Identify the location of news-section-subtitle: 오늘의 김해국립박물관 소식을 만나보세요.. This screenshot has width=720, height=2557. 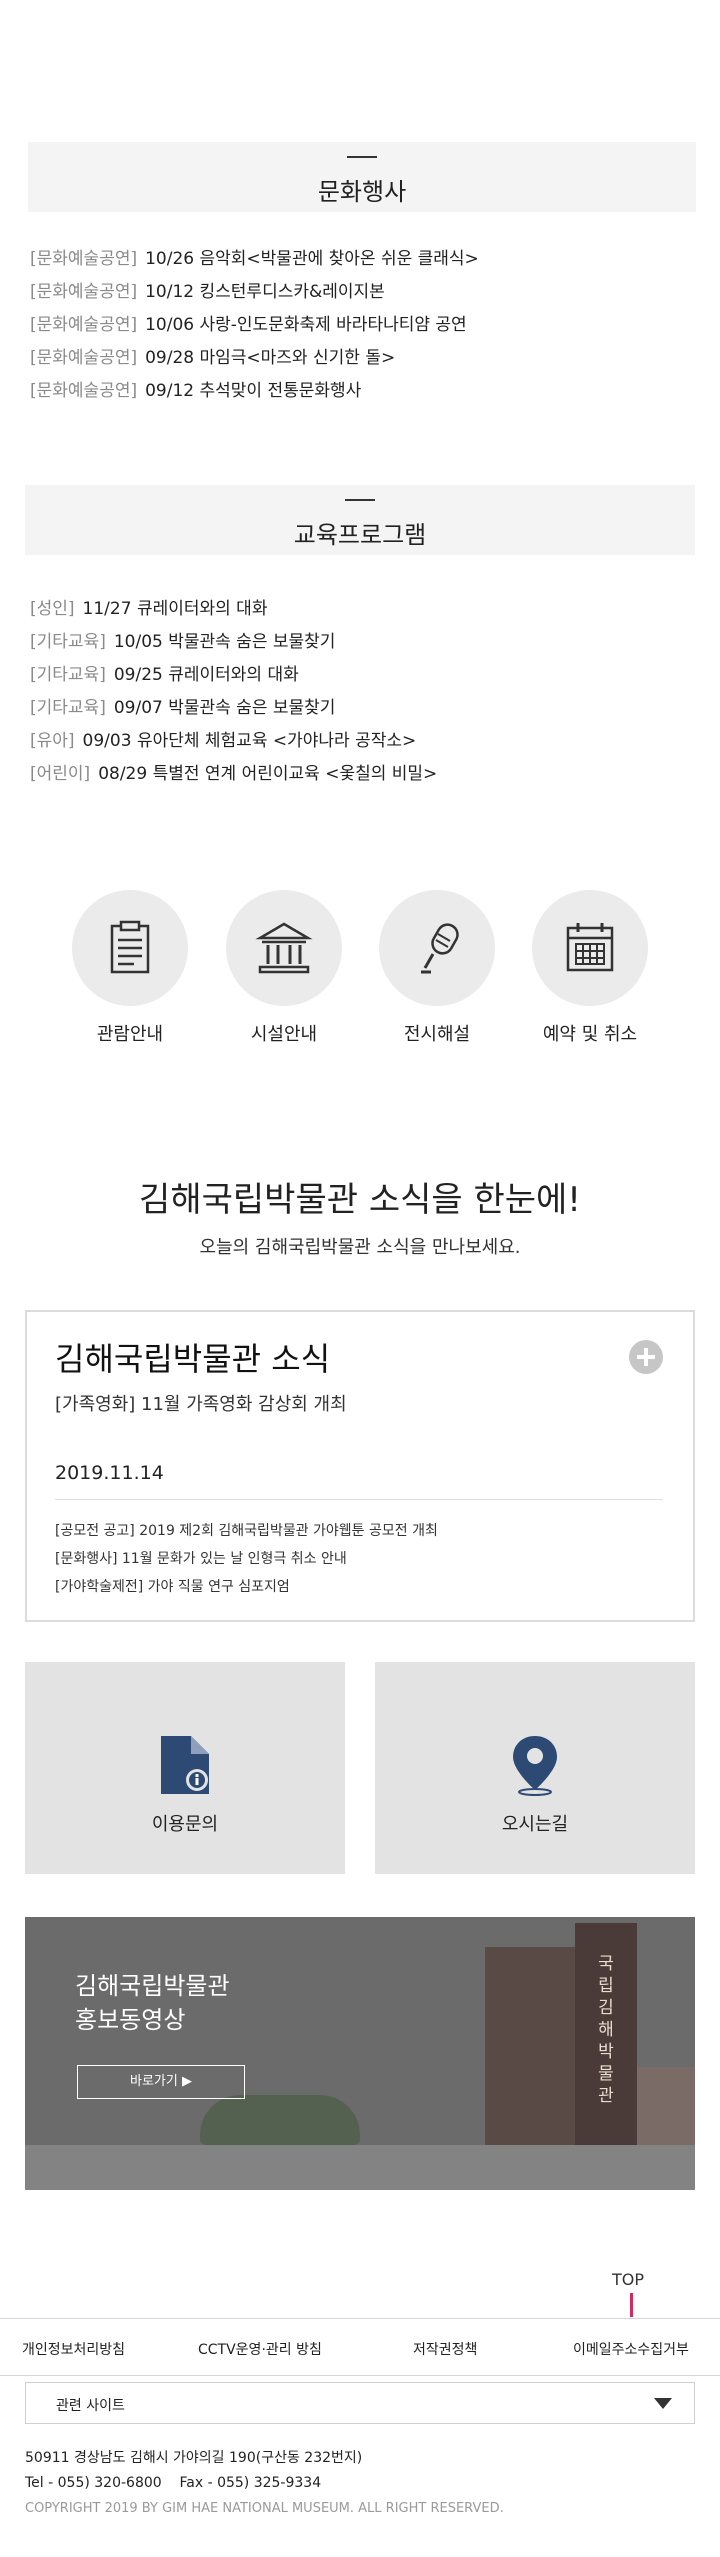
(360, 1247).